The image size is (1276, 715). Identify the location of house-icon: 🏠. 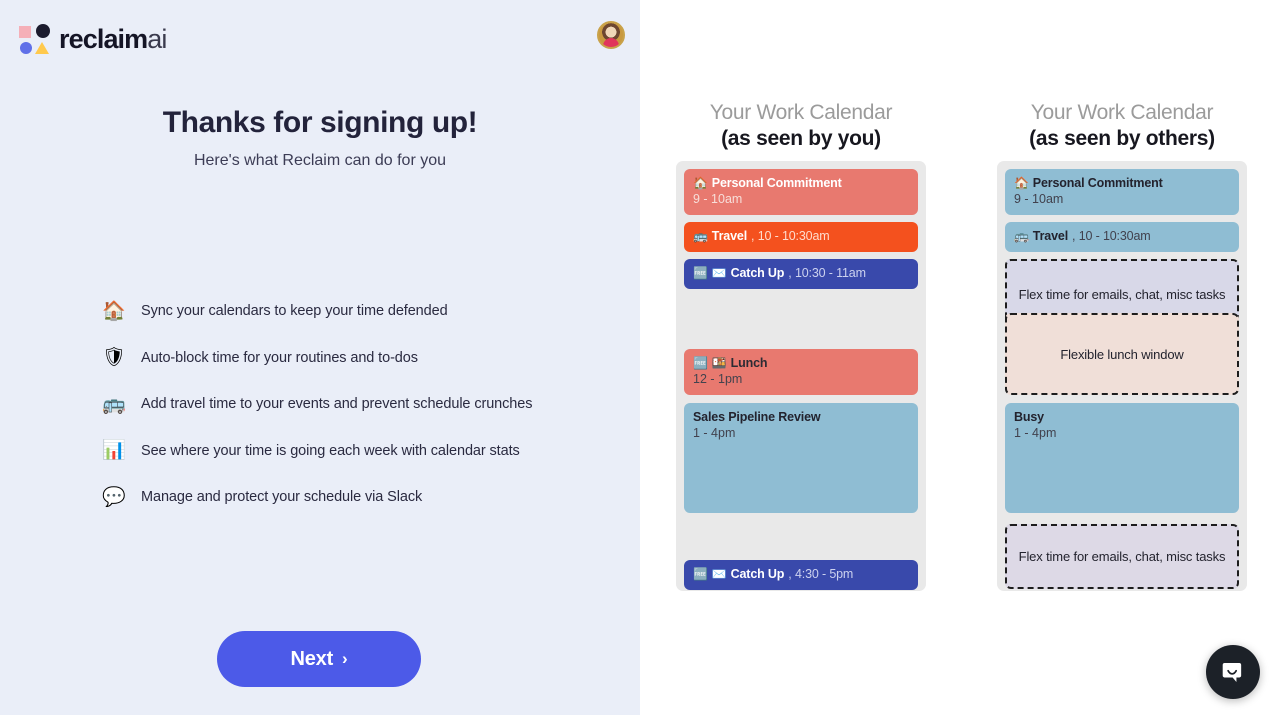
(114, 310).